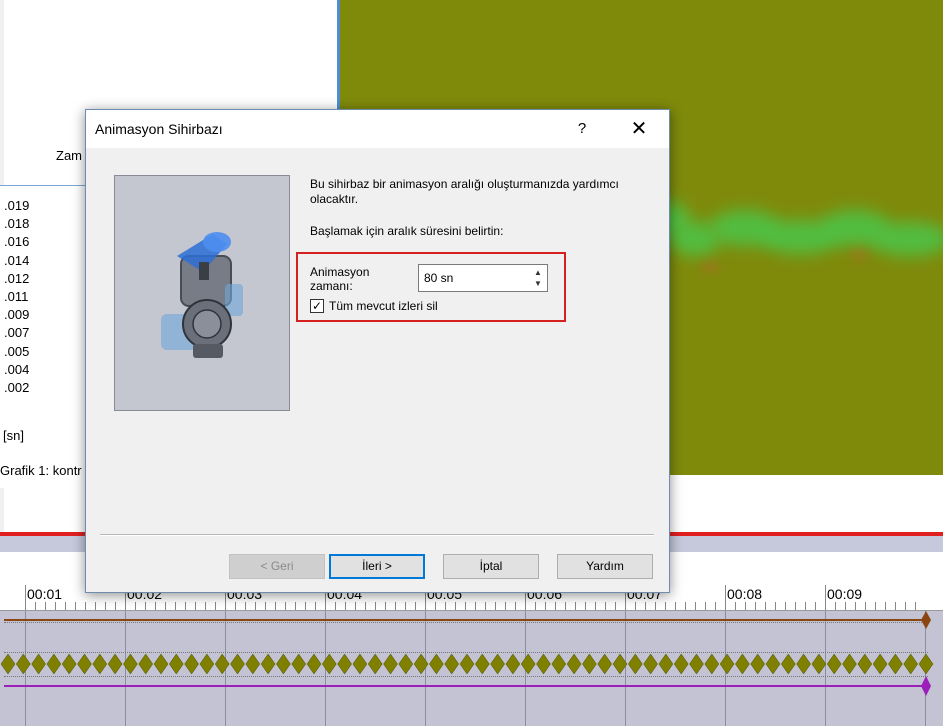 The width and height of the screenshot is (943, 726). Describe the element at coordinates (483, 278) in the screenshot. I see `animation-time-spinner: 80 sn ▲ ▼` at that location.